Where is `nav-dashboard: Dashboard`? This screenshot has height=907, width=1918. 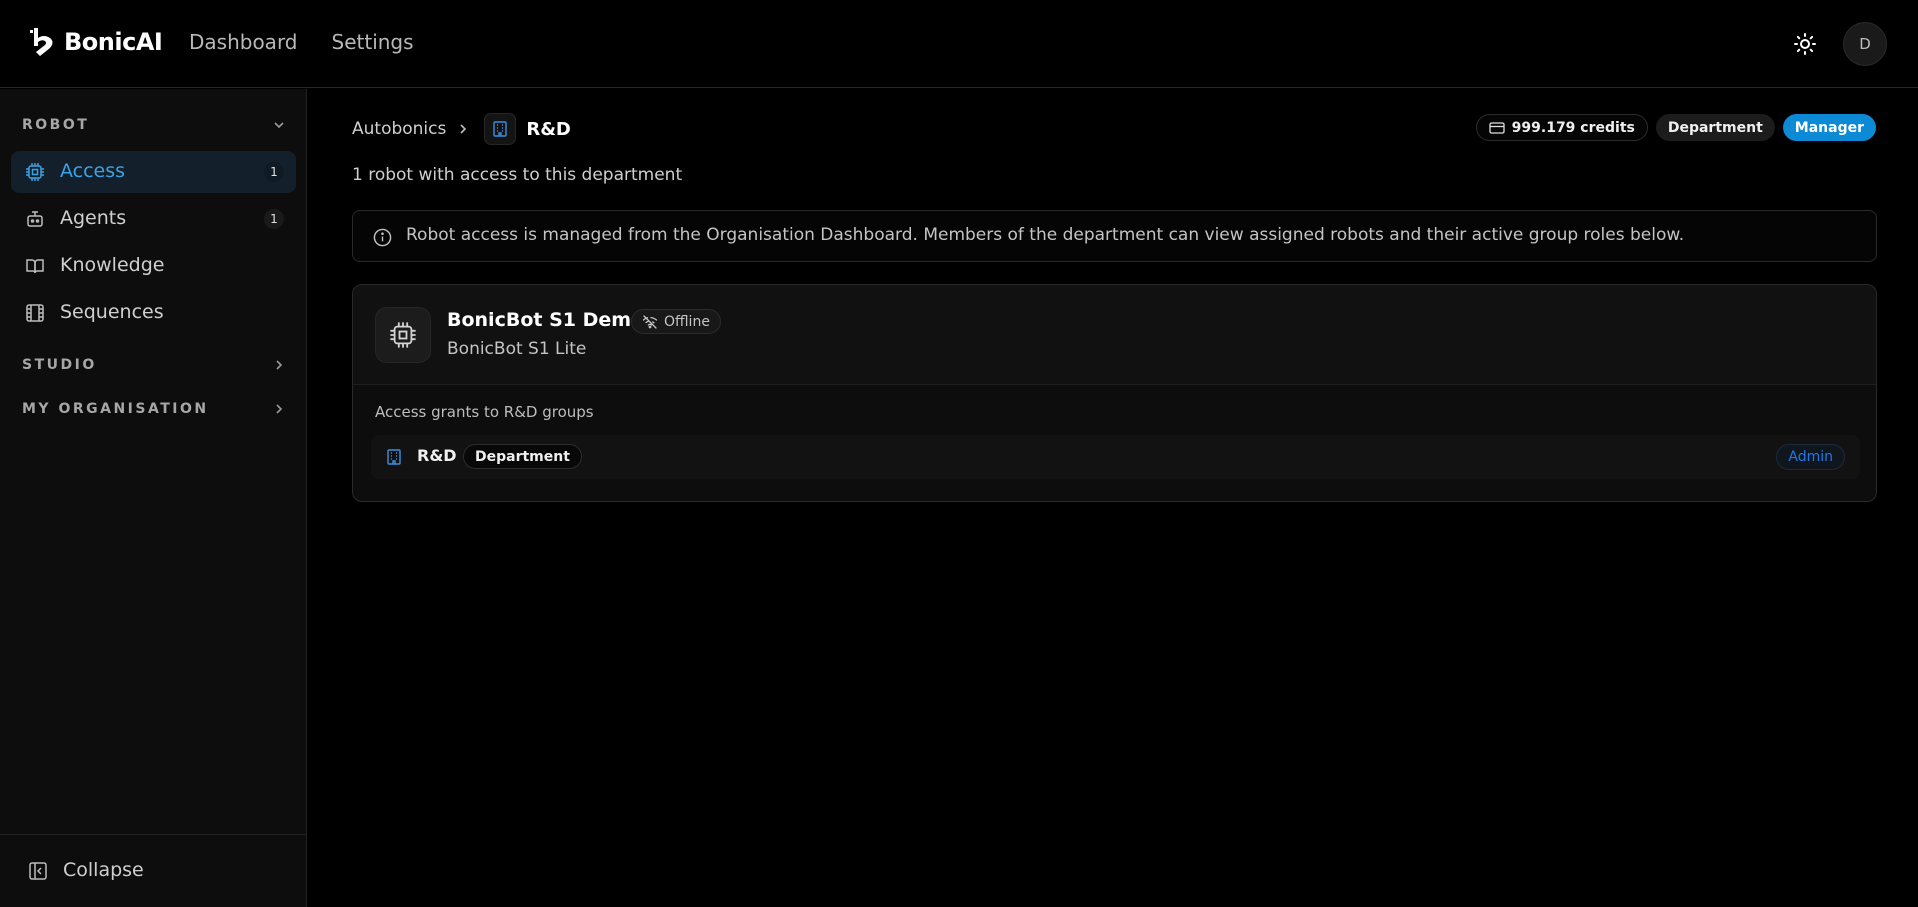 nav-dashboard: Dashboard is located at coordinates (243, 42).